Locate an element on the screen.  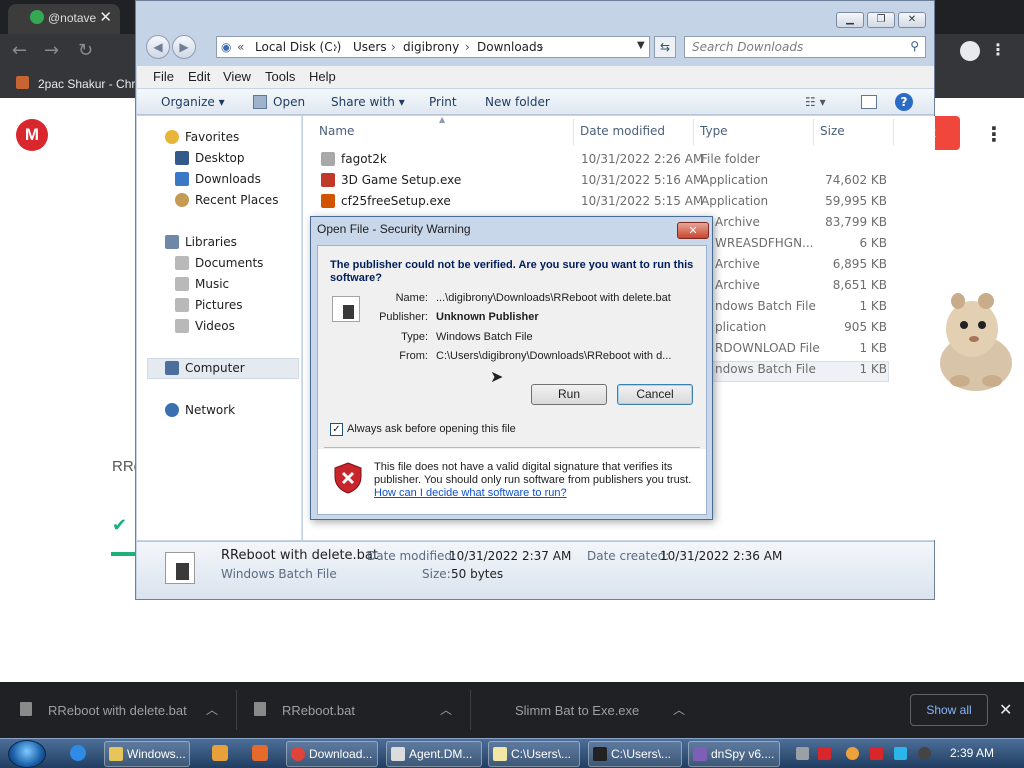
back-button: ◀ is located at coordinates (158, 47).